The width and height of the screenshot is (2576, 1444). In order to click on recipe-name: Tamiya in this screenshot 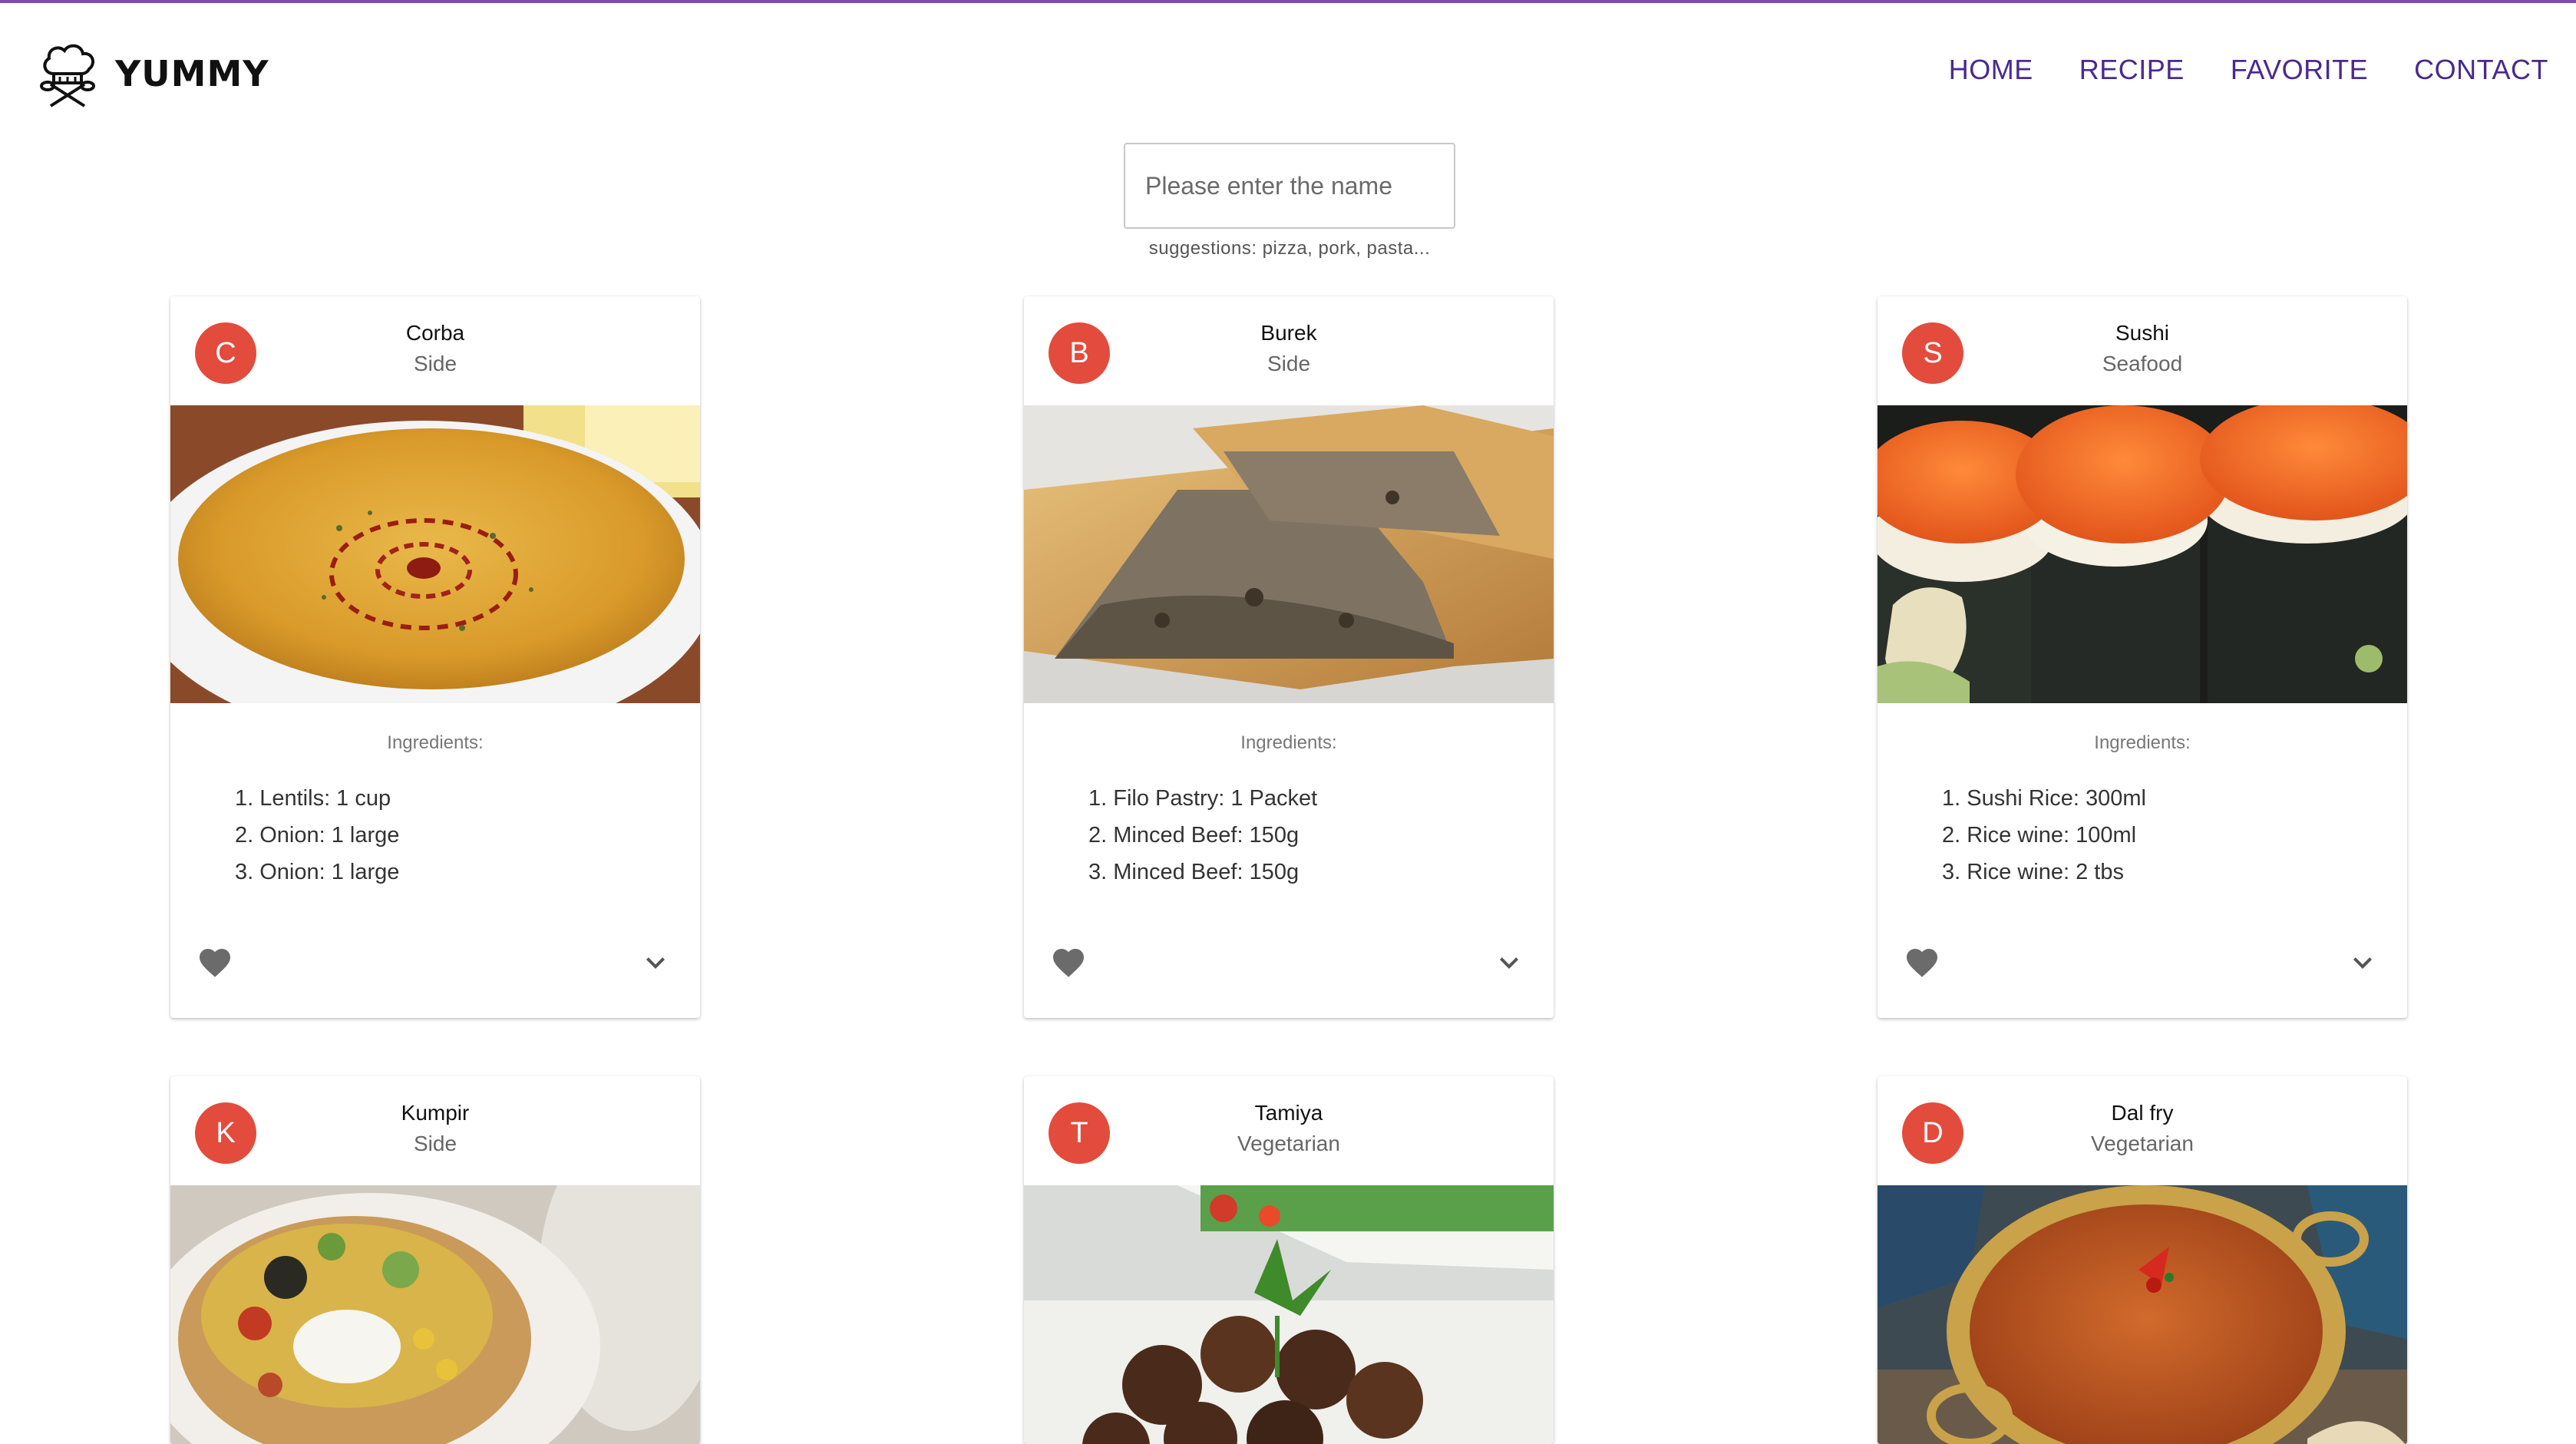, I will do `click(1288, 1113)`.